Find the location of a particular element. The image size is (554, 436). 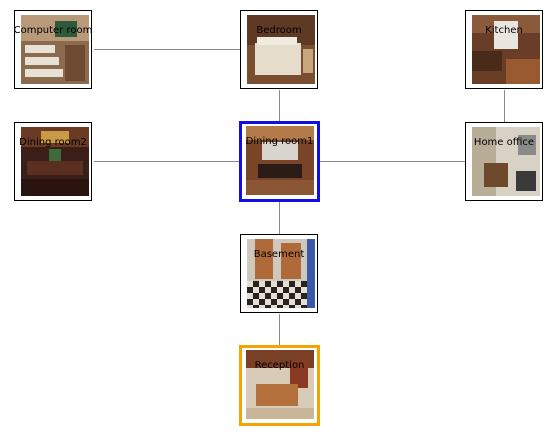

room-node-reception: Reception is located at coordinates (279, 385).